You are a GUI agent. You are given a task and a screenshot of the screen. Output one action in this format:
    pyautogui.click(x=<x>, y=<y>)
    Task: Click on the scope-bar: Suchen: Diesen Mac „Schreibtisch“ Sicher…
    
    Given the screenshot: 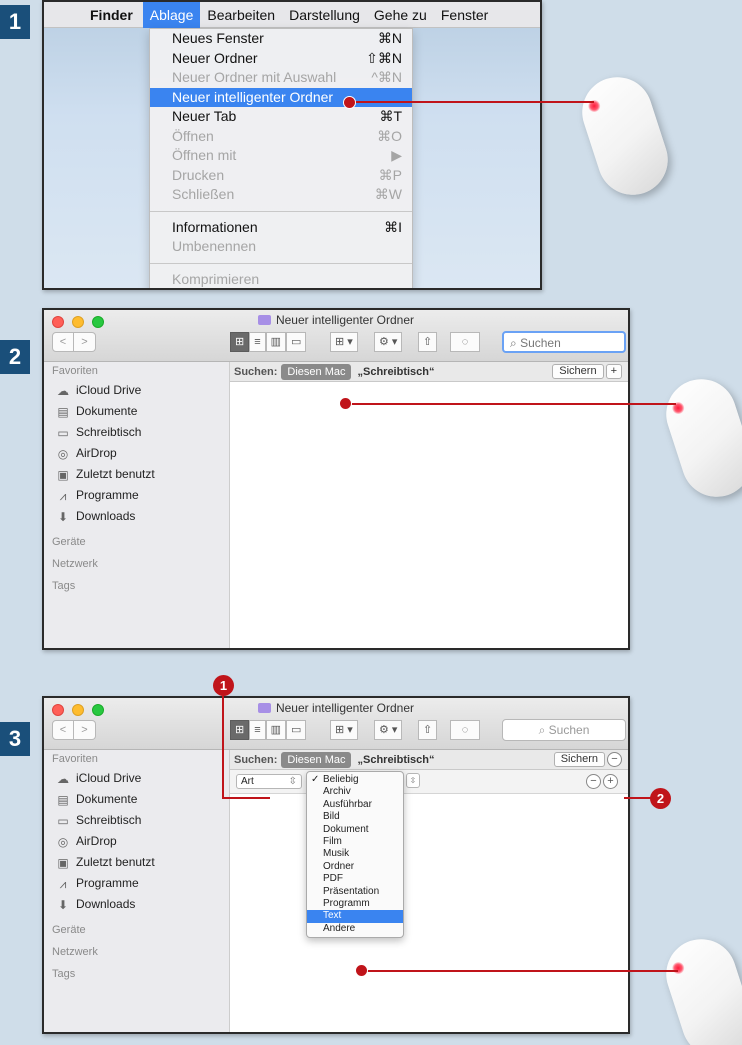 What is the action you would take?
    pyautogui.click(x=429, y=760)
    